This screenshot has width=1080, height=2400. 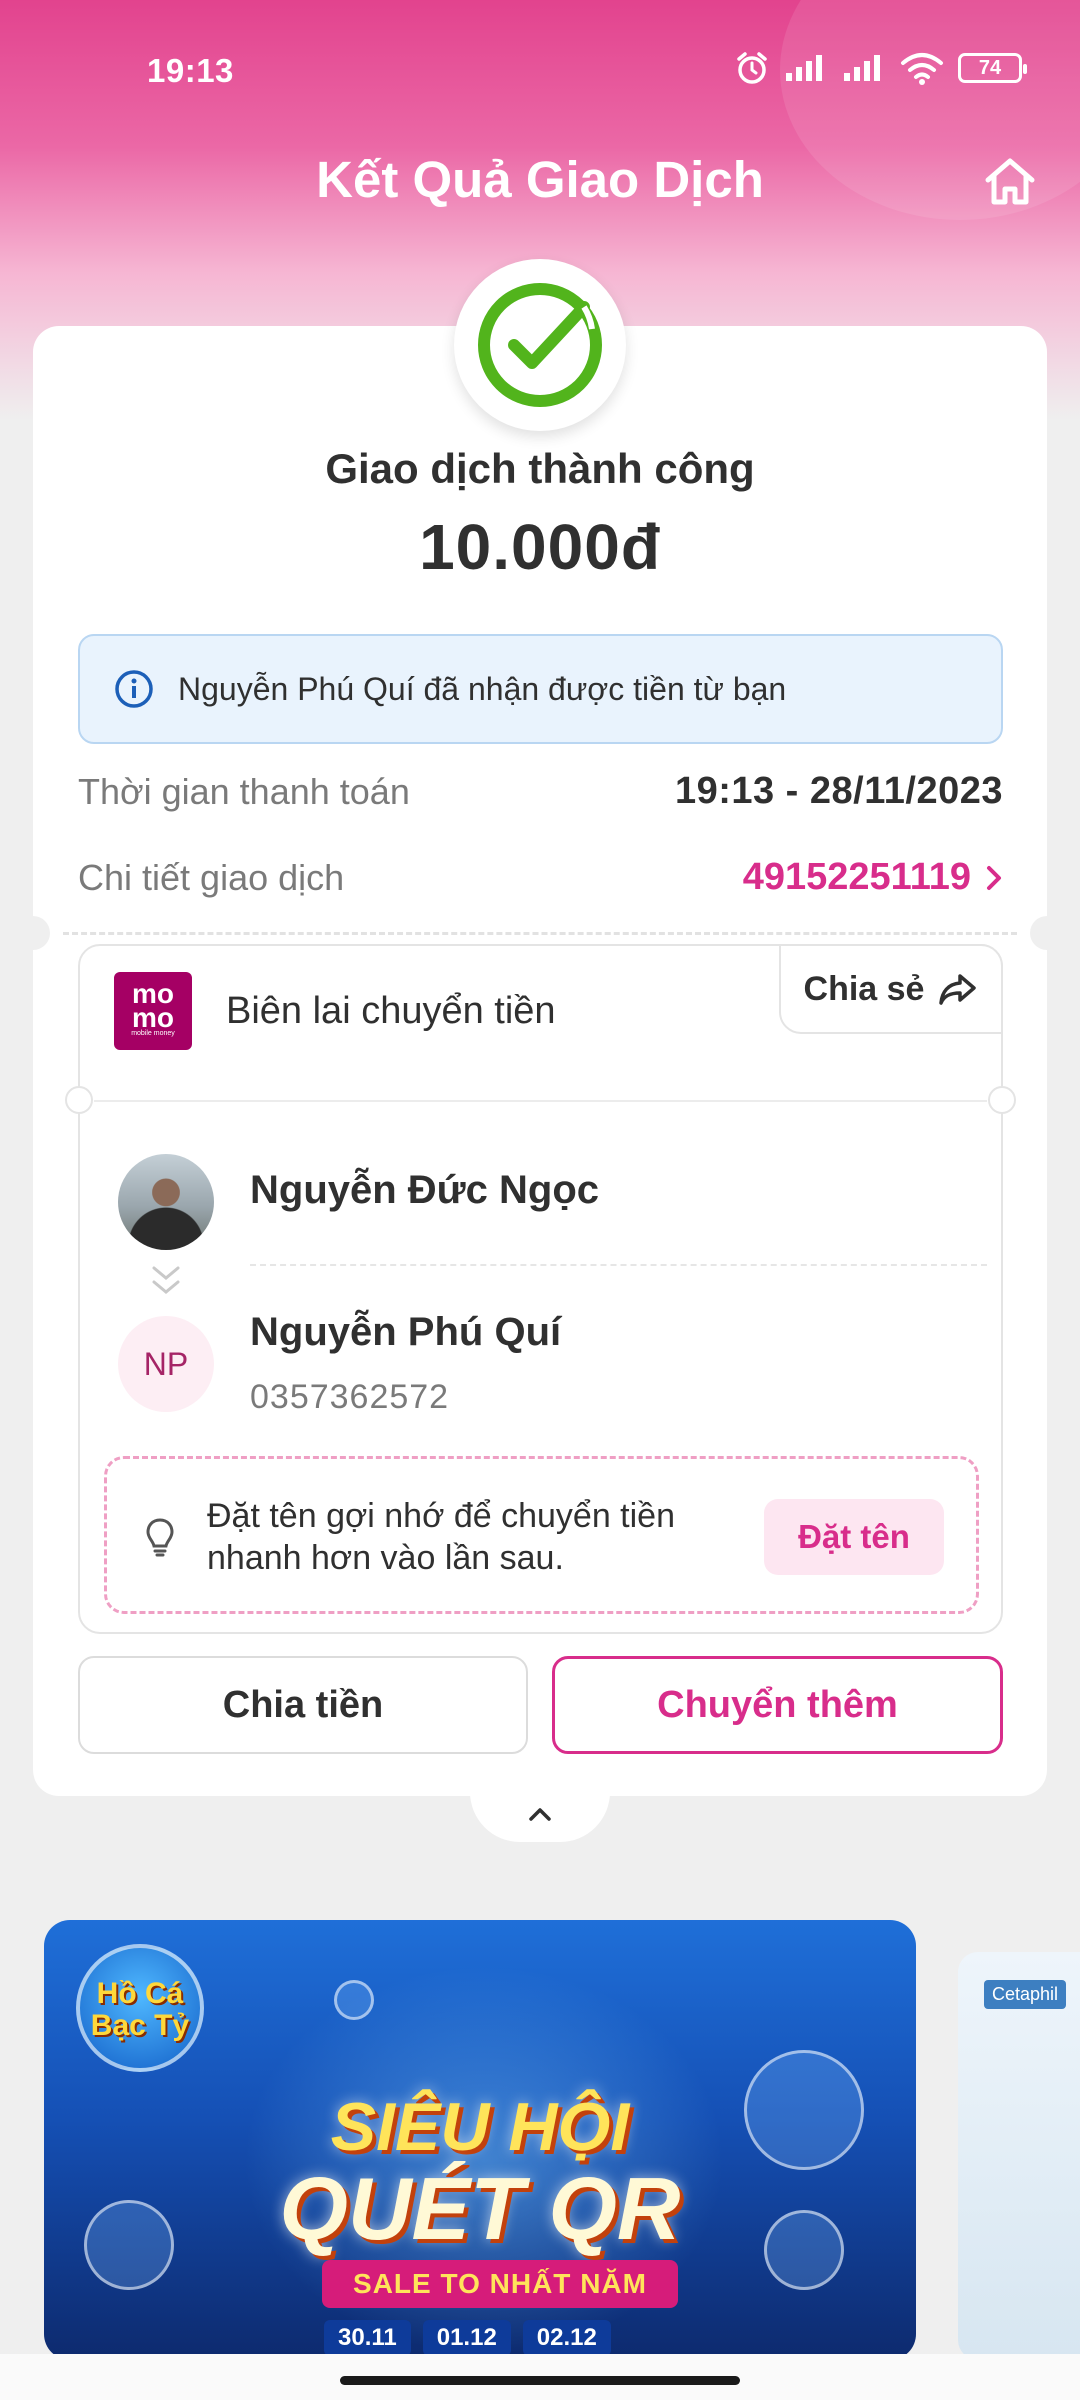 I want to click on transaction-id-link: 49152251119, so click(x=873, y=877).